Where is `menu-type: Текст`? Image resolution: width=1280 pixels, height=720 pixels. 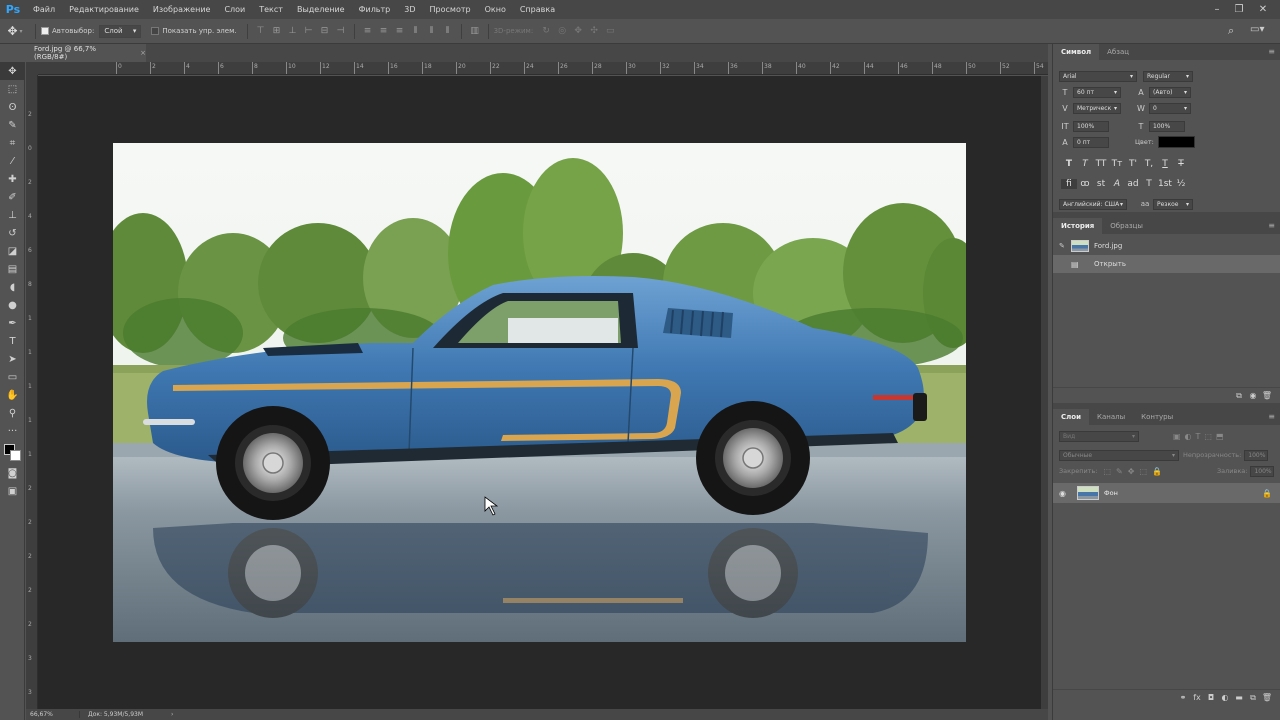
menu-type: Текст is located at coordinates (271, 9).